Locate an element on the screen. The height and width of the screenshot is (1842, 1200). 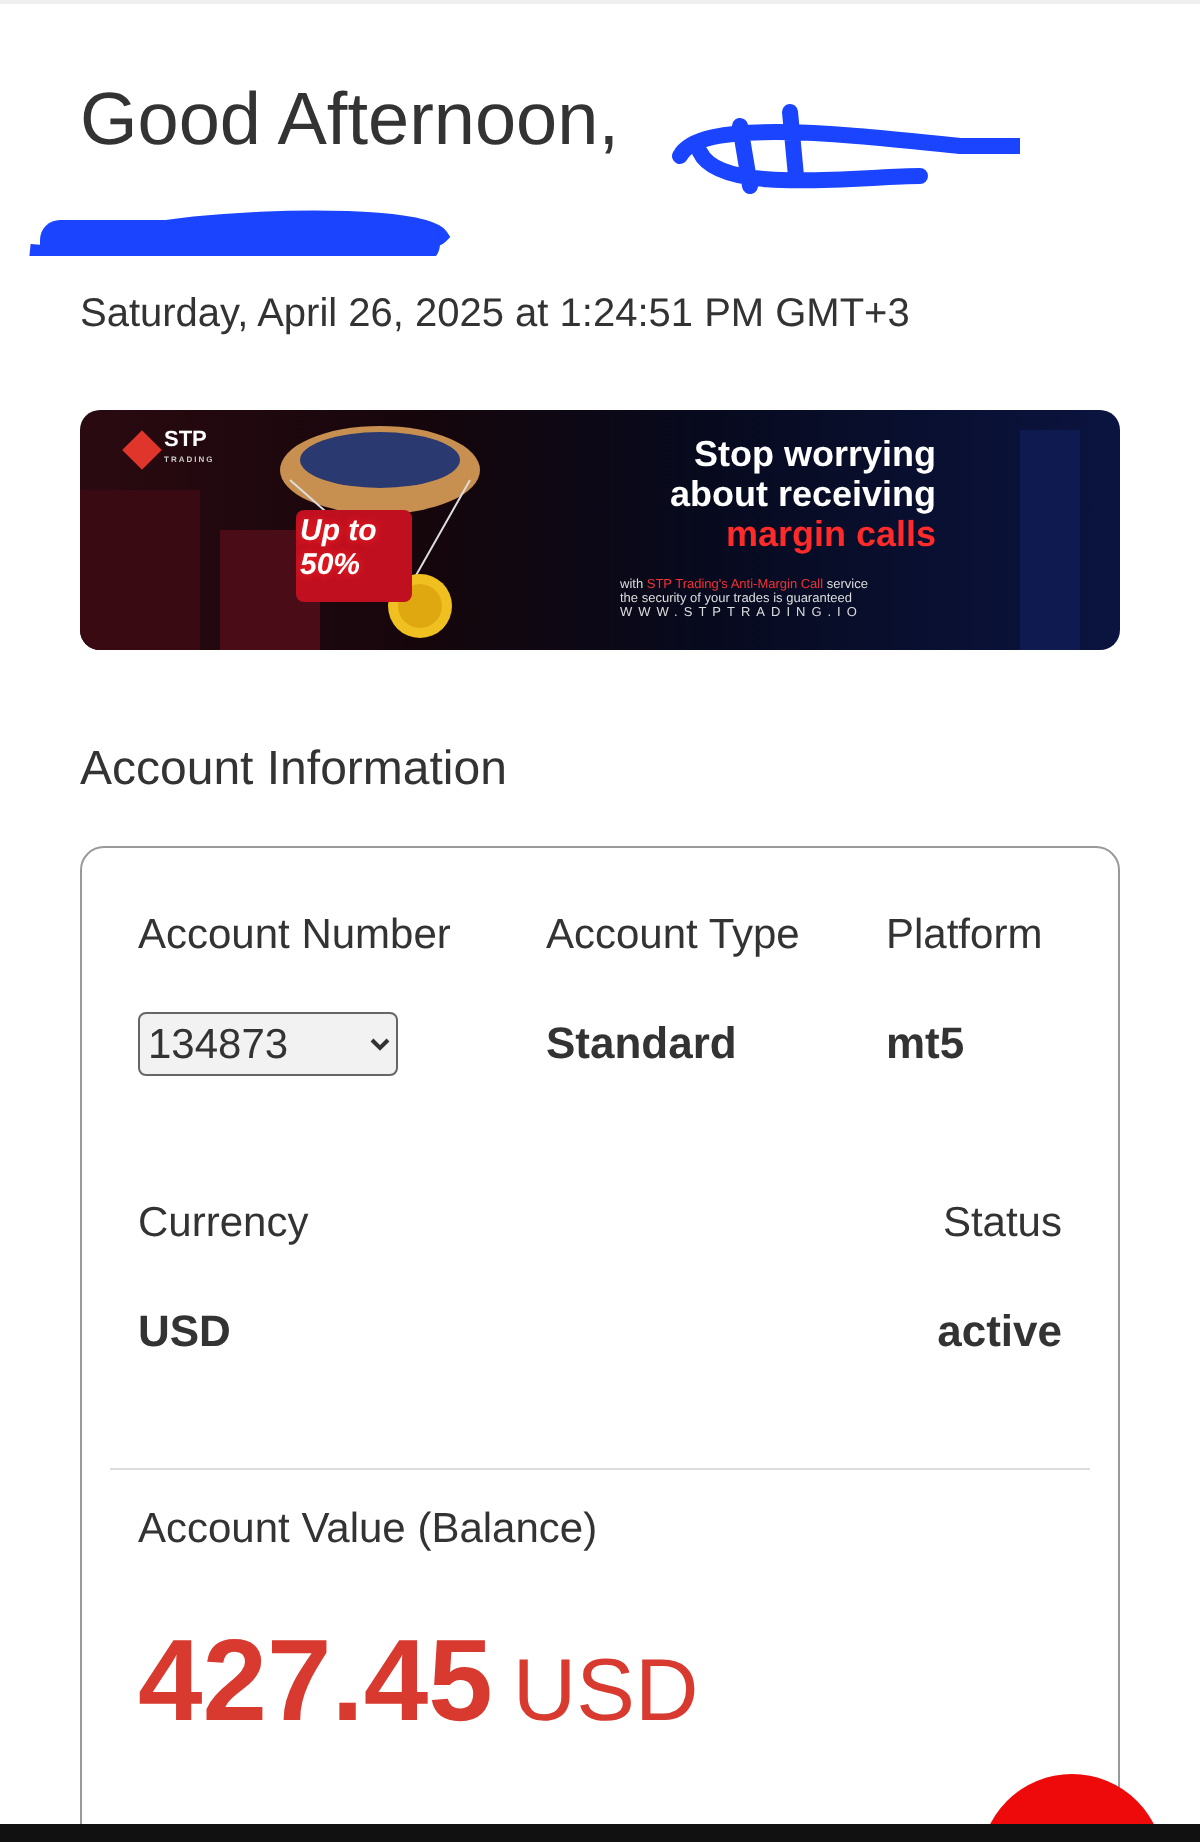
field-value: active is located at coordinates (999, 1332).